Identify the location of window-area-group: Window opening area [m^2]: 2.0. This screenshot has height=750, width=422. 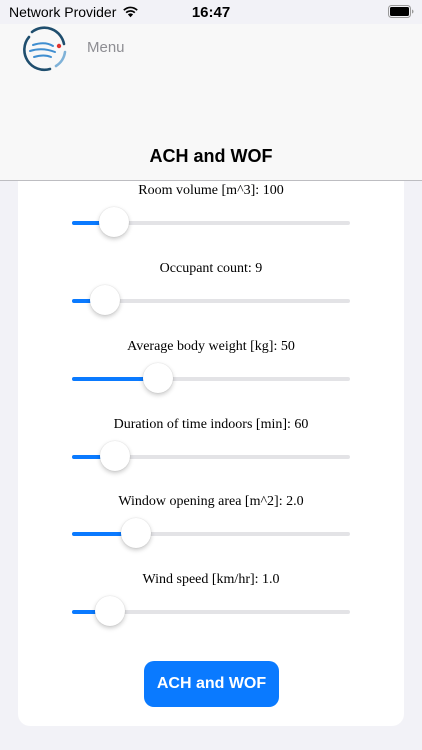
(211, 529).